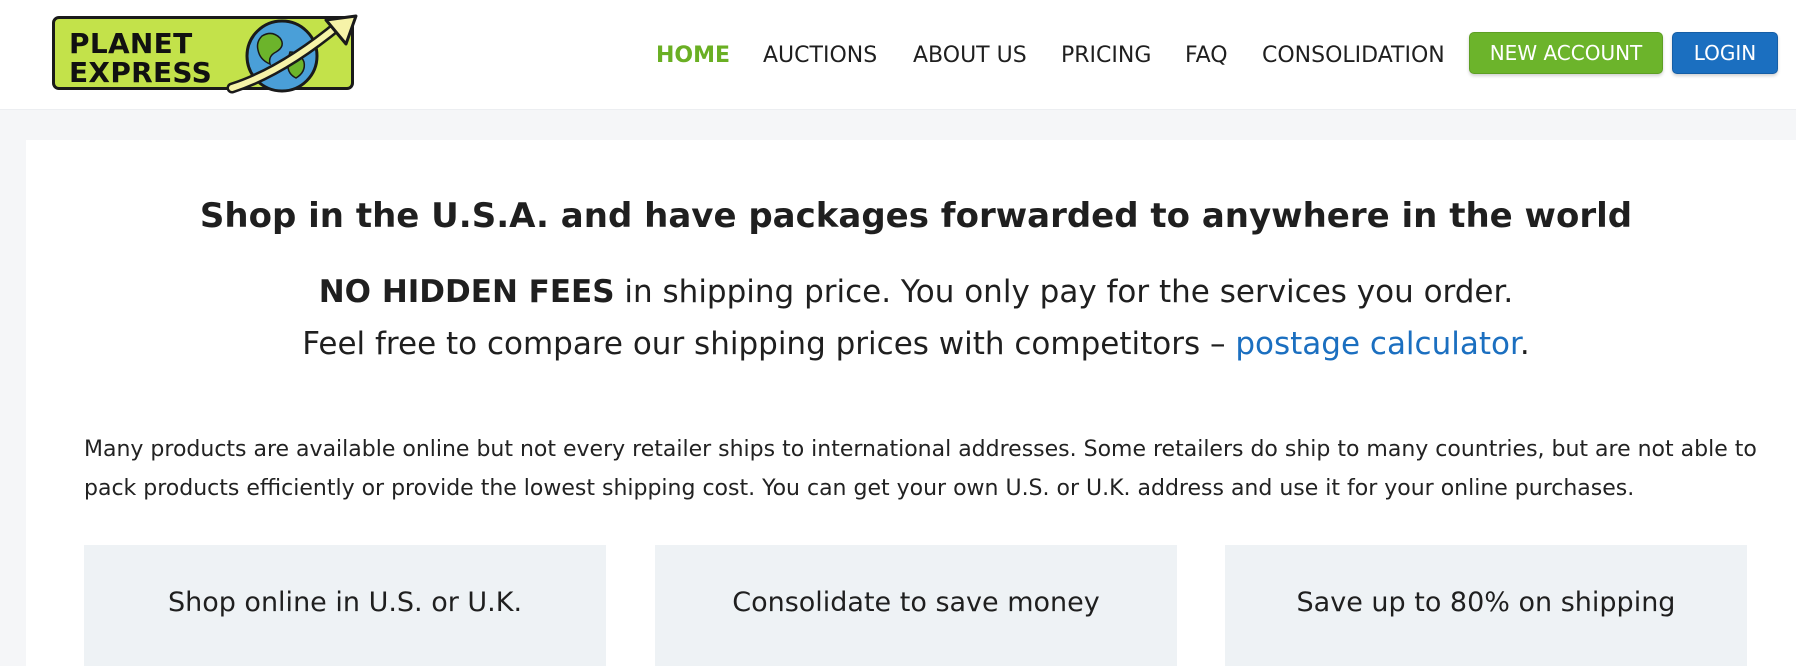  Describe the element at coordinates (820, 56) in the screenshot. I see `nav-auctions: AUCTIONS` at that location.